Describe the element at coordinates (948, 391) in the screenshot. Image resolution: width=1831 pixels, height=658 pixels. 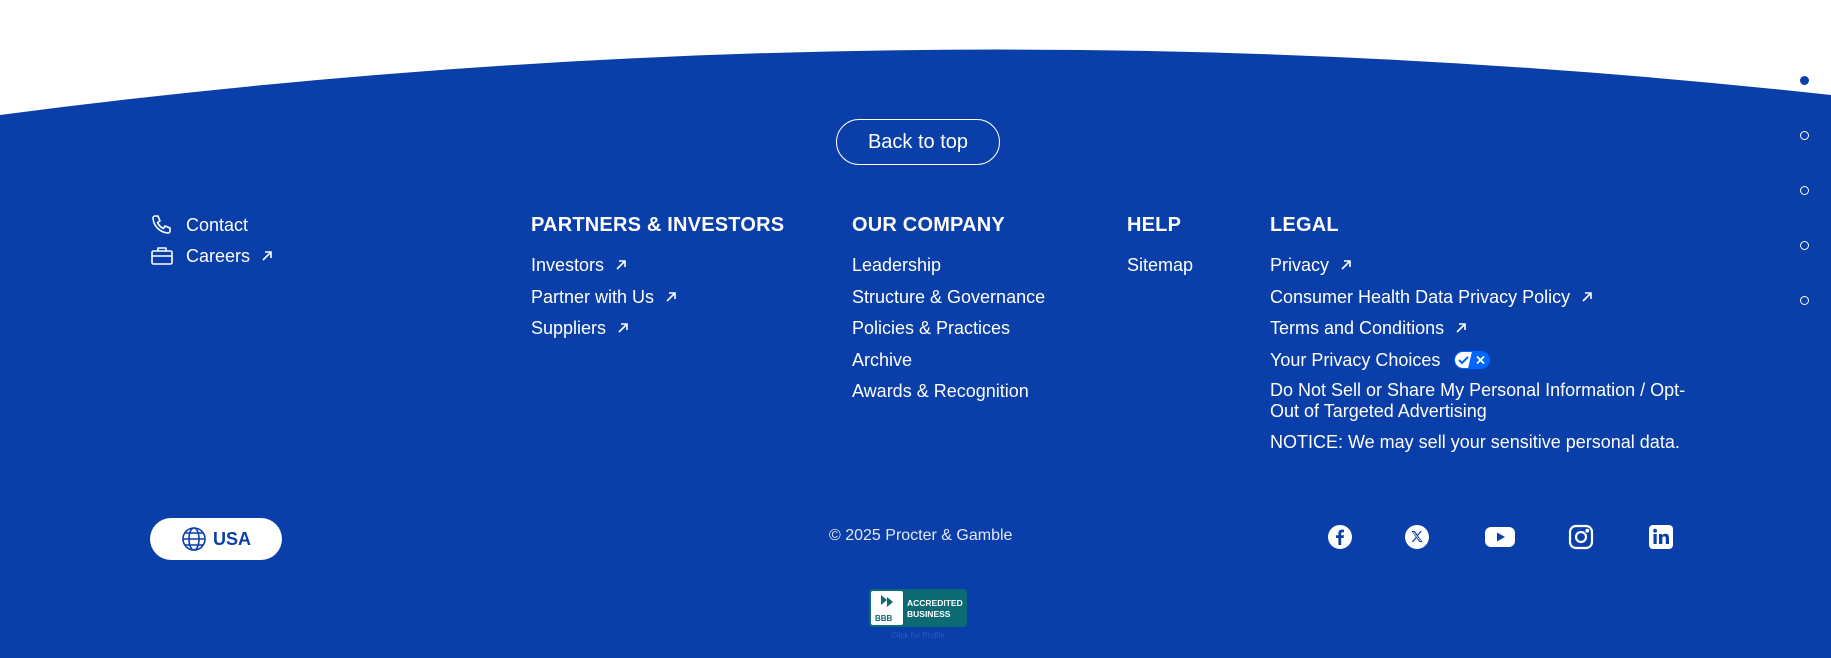
I see `awards-recognition-link: Awards & Recognition` at that location.